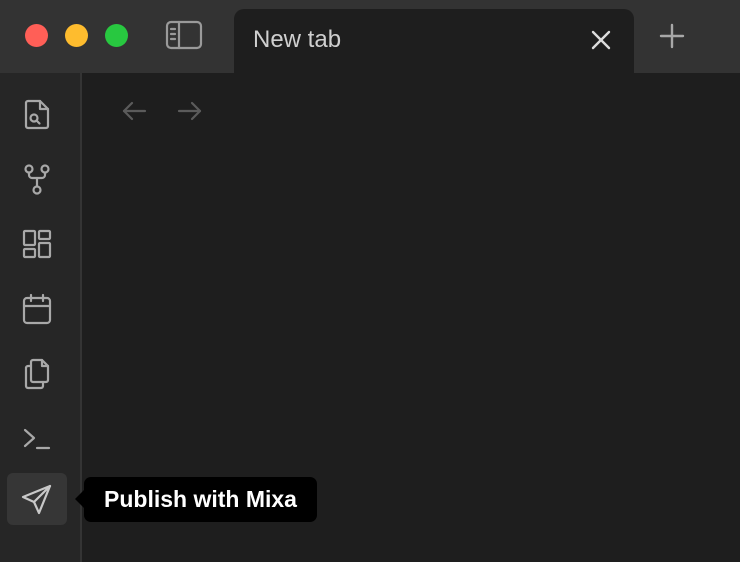 This screenshot has height=562, width=740. I want to click on back-button, so click(134, 111).